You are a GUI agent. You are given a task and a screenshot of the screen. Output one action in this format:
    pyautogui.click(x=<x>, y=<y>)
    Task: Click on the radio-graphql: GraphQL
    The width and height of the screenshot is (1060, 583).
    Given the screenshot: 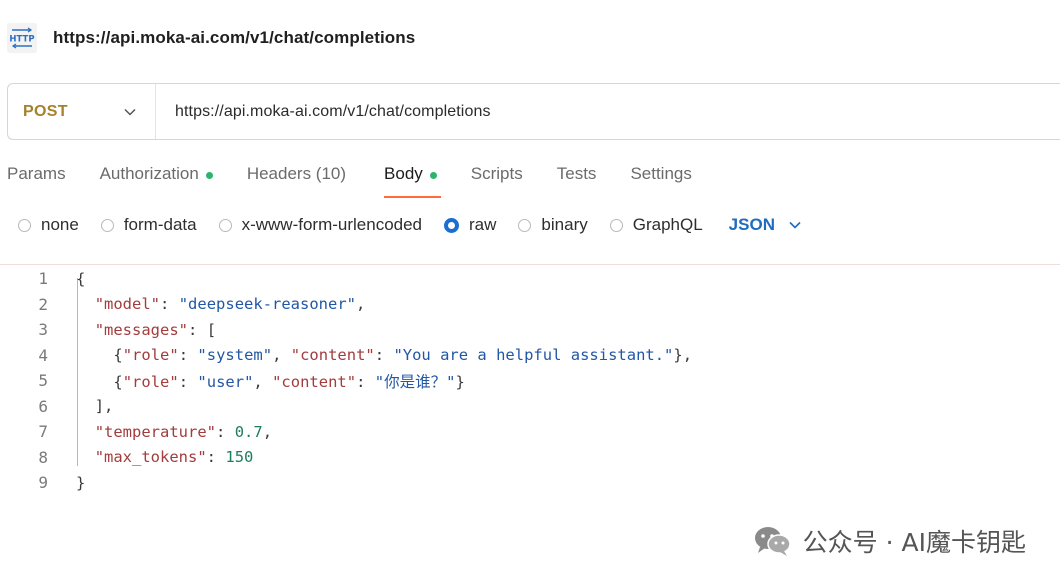 What is the action you would take?
    pyautogui.click(x=656, y=225)
    